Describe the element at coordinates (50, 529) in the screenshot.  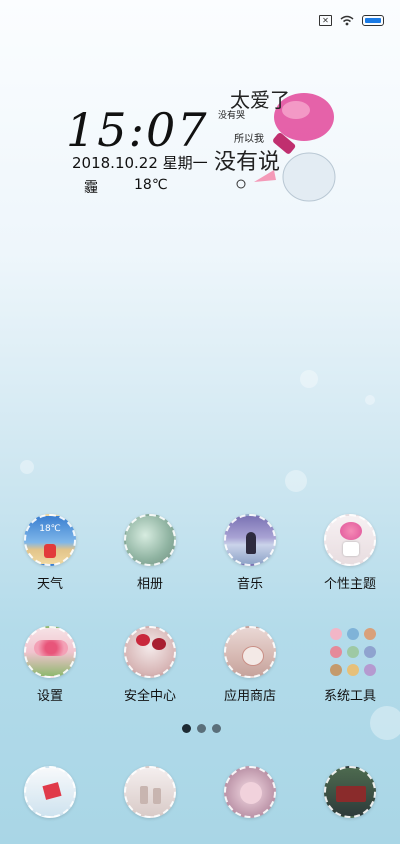
I see `weather-badge: 18℃` at that location.